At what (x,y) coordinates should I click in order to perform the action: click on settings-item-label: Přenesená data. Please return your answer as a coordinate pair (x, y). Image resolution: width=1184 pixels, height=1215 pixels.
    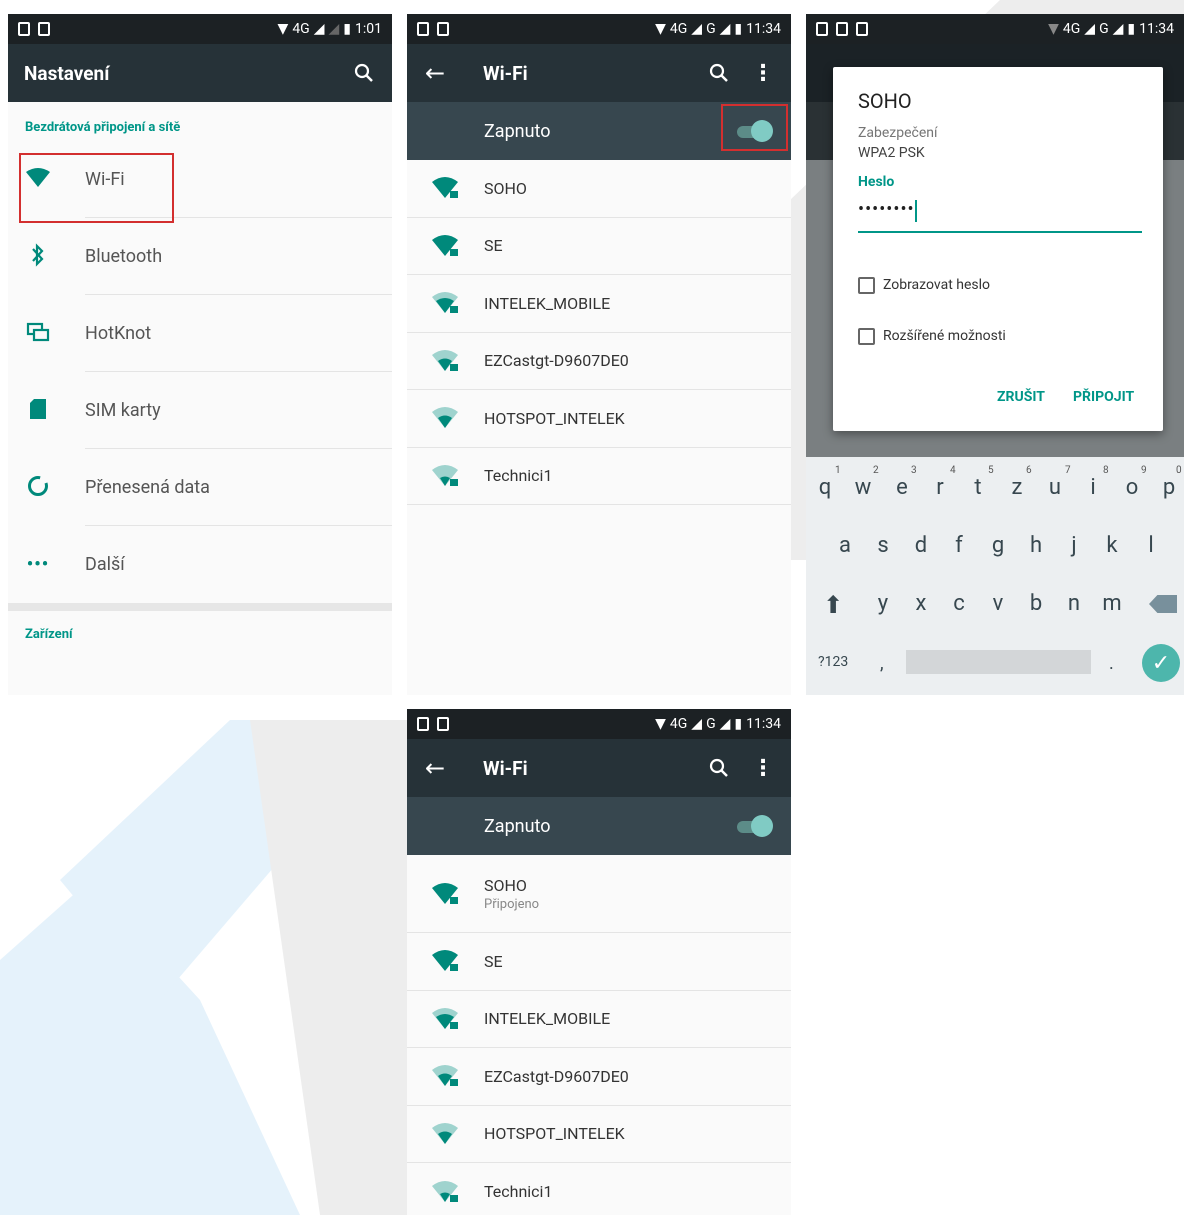
    Looking at the image, I should click on (147, 487).